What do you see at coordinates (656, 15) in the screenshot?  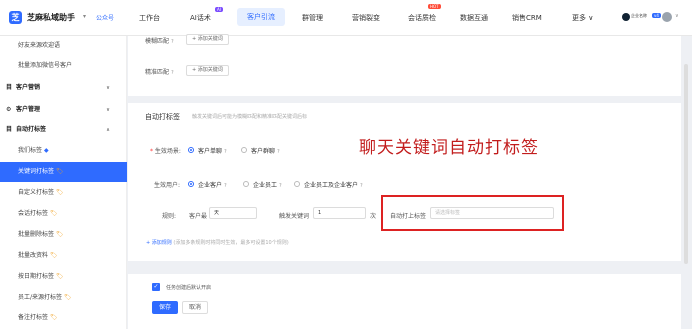 I see `vip-badge: v4` at bounding box center [656, 15].